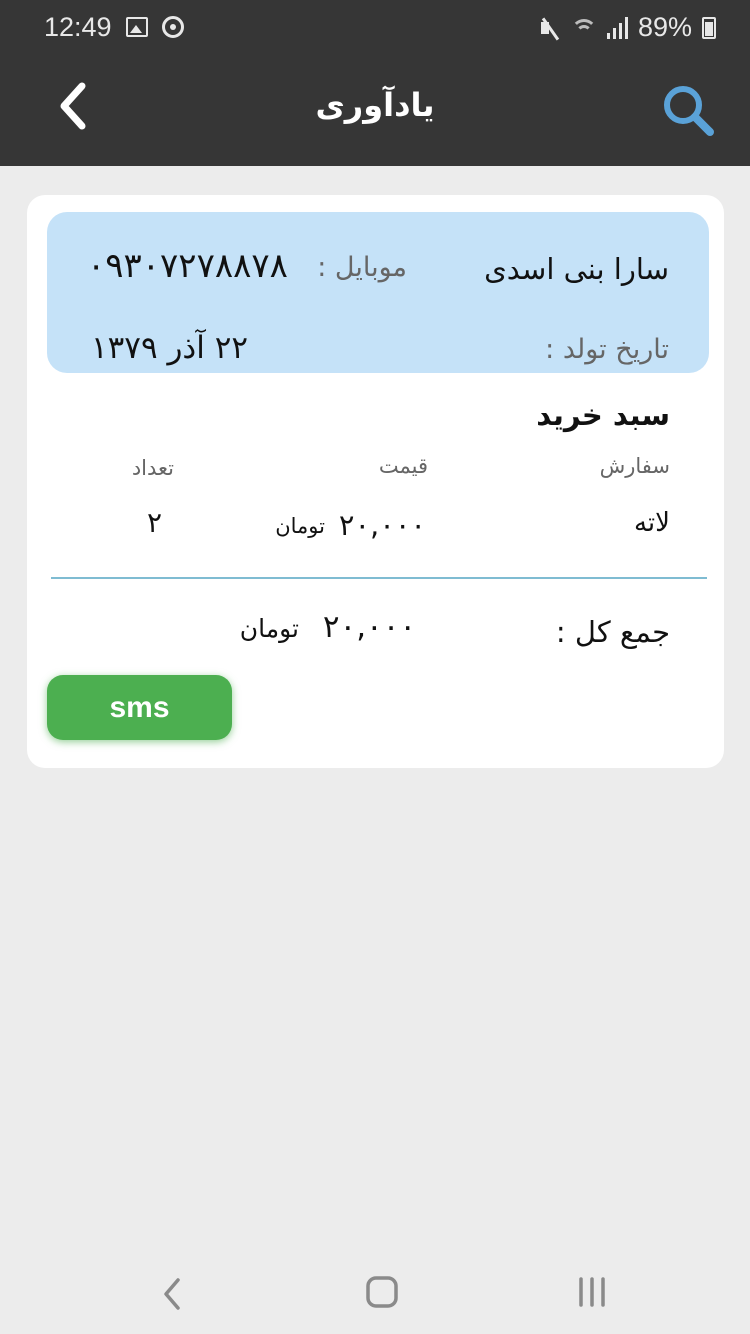  What do you see at coordinates (576, 269) in the screenshot?
I see `customer-name: سارا بنی اسدی` at bounding box center [576, 269].